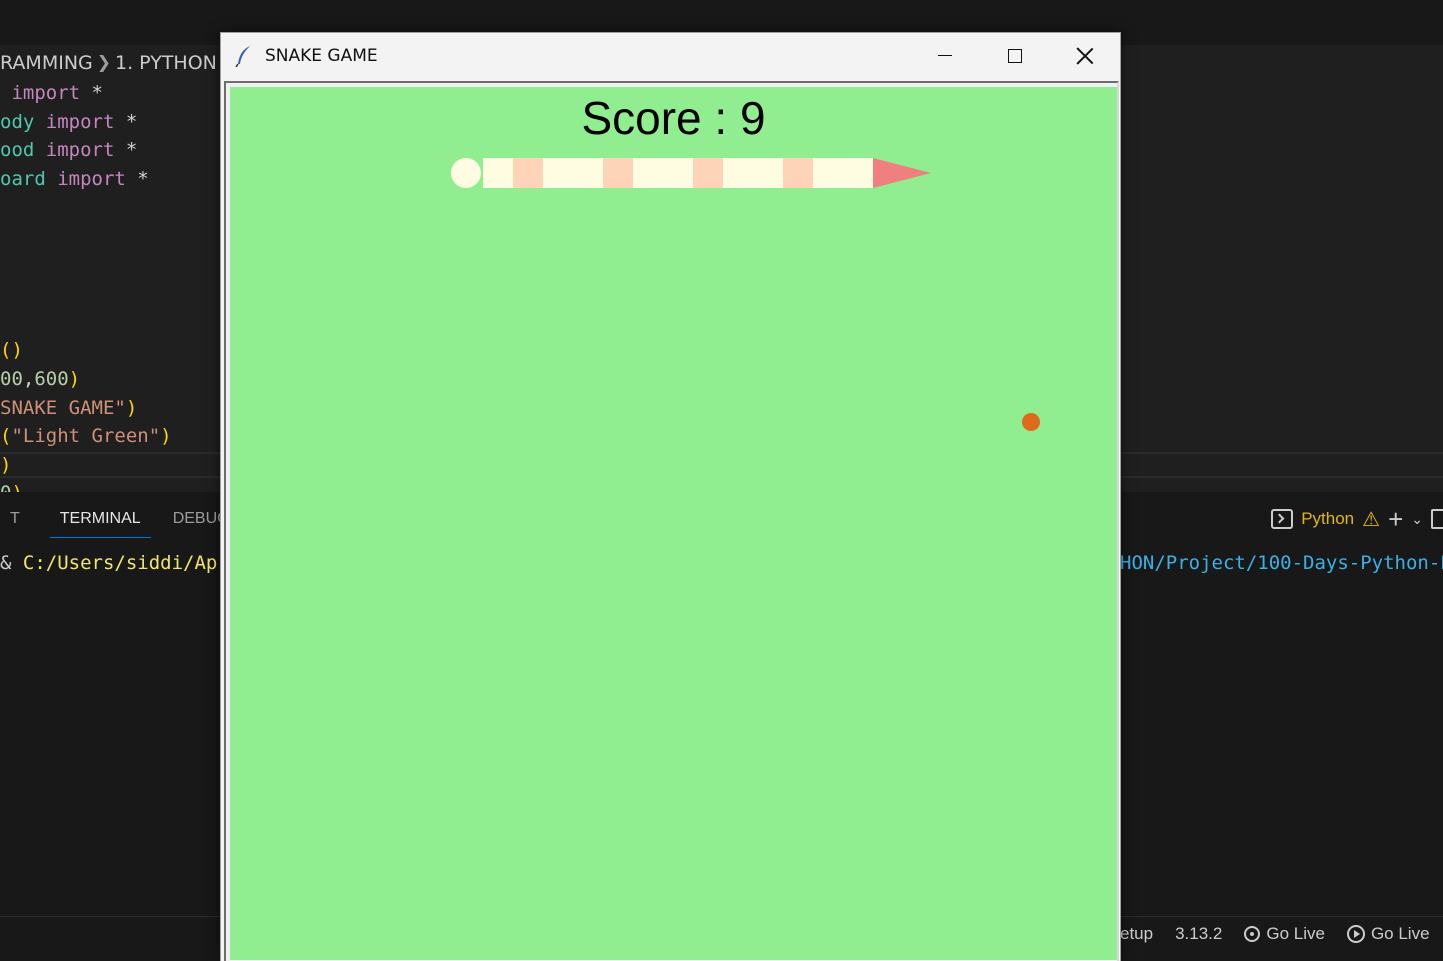 This screenshot has height=961, width=1443. What do you see at coordinates (28, 378) in the screenshot?
I see `code-token: ,` at bounding box center [28, 378].